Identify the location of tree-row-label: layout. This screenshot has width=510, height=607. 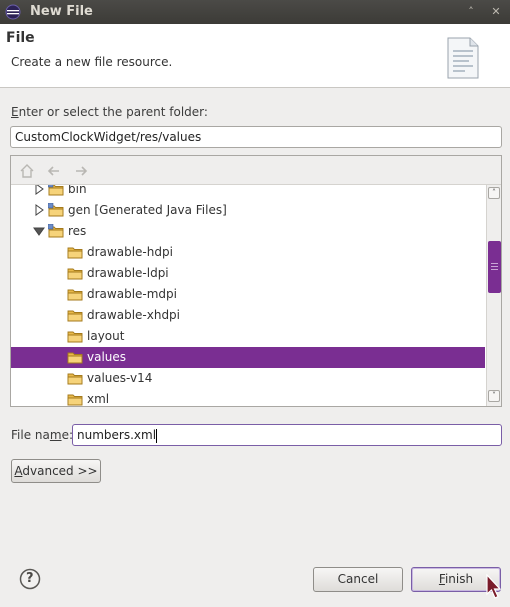
(106, 336).